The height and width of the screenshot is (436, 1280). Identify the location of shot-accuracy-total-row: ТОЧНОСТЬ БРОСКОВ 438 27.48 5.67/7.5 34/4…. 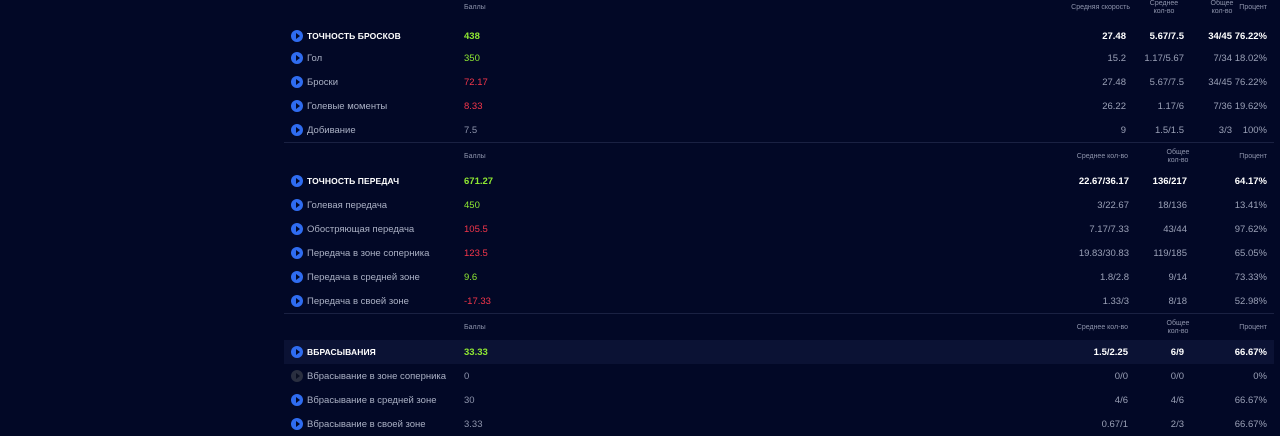
(779, 35).